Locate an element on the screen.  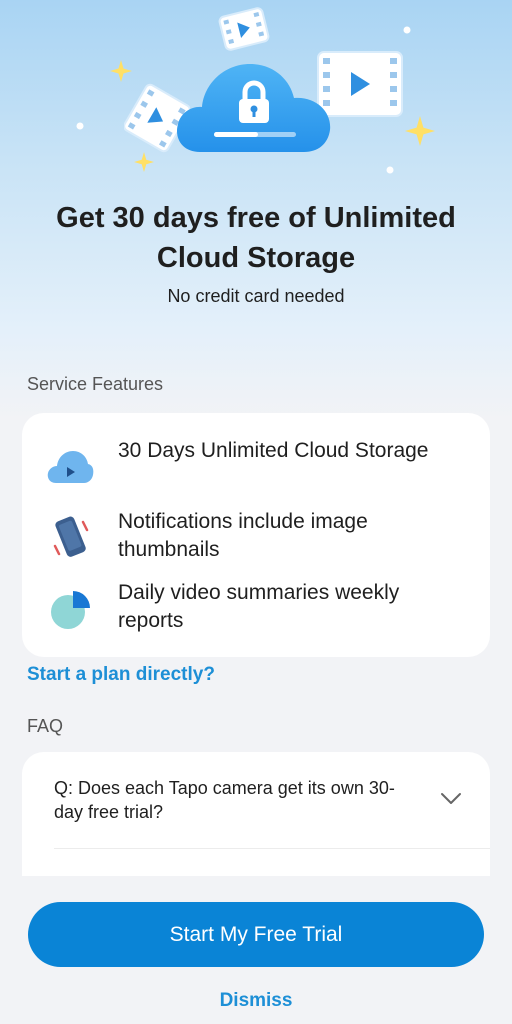
feature-item-summaries: Daily video summaries weekly reports is located at coordinates (256, 609).